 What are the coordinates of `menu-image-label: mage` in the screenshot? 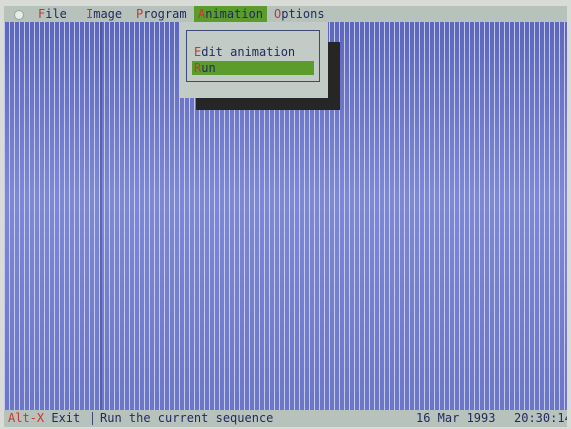 It's located at (108, 14).